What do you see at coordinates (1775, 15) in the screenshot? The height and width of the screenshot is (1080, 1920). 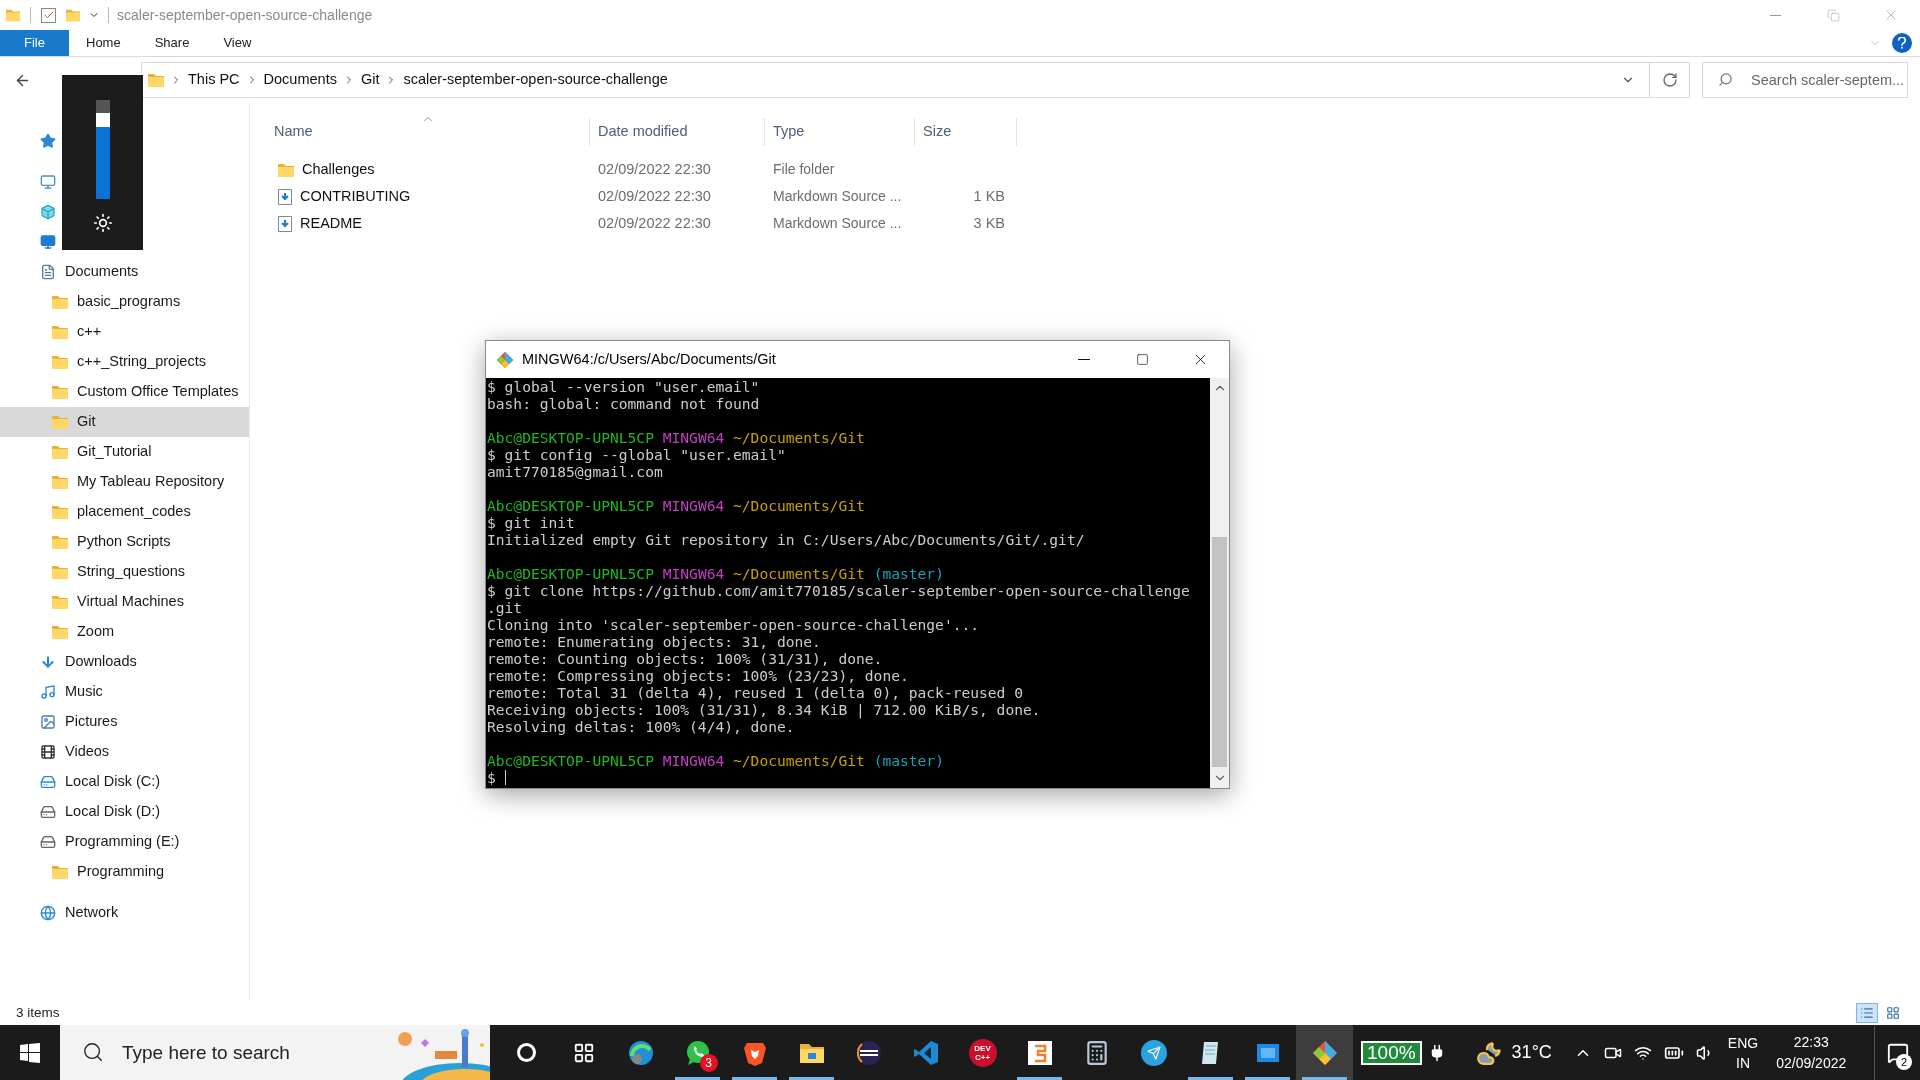 I see `minimize-icon` at bounding box center [1775, 15].